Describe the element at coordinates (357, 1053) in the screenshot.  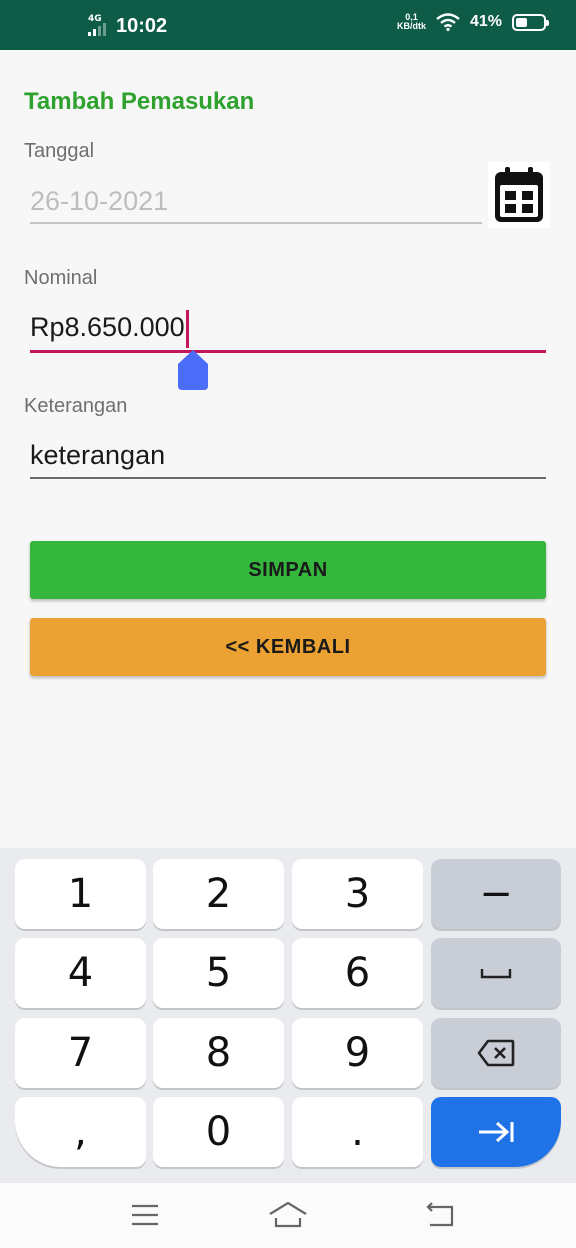
I see `key-9: 9` at that location.